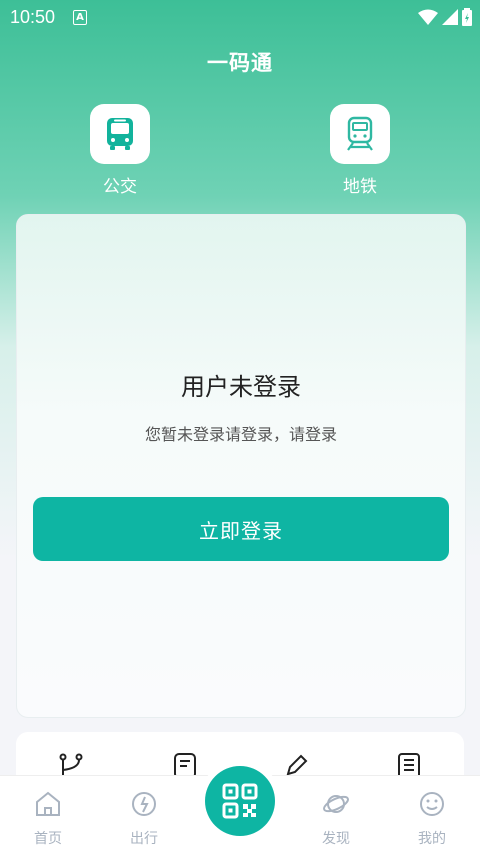  I want to click on wifi-icon, so click(428, 17).